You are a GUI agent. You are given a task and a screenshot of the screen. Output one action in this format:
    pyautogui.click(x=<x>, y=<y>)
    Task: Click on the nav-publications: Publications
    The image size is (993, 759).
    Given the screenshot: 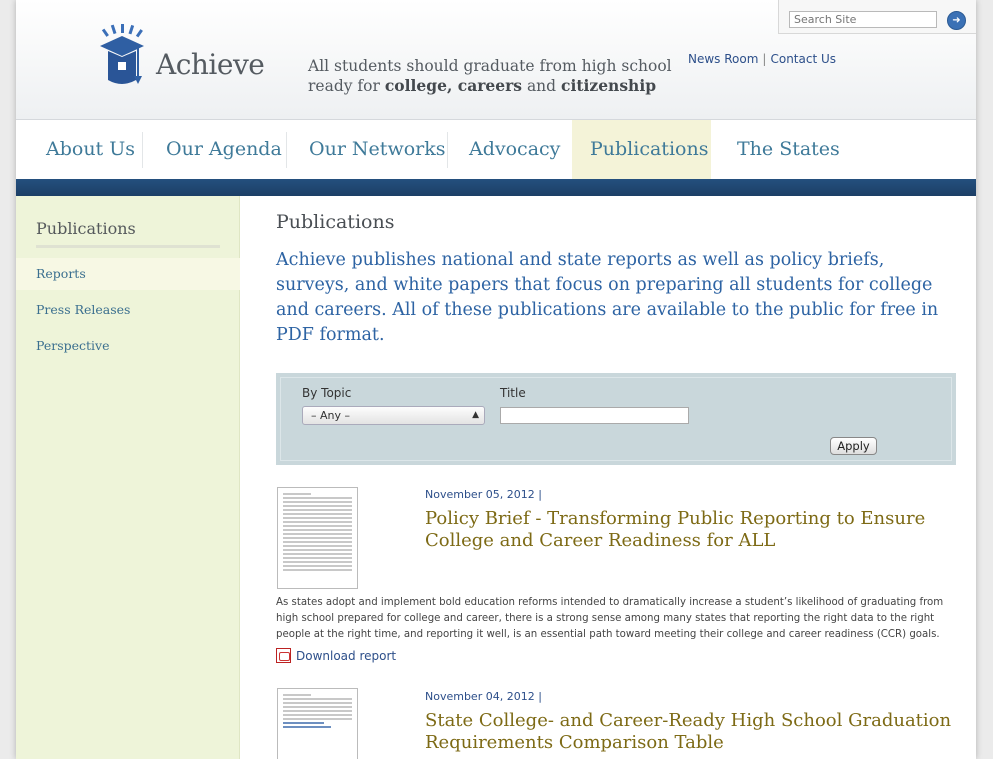 What is the action you would take?
    pyautogui.click(x=641, y=149)
    